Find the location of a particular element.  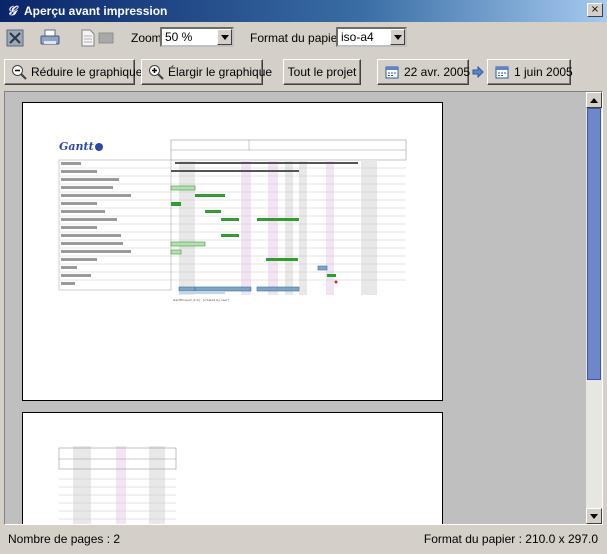

gantt-logo: Gantt is located at coordinates (76, 146).